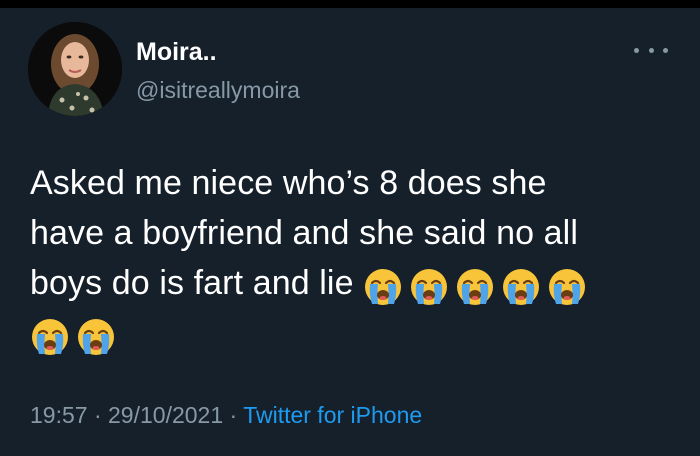  I want to click on tweet-text-segment: boys do is fart and lie, so click(192, 283).